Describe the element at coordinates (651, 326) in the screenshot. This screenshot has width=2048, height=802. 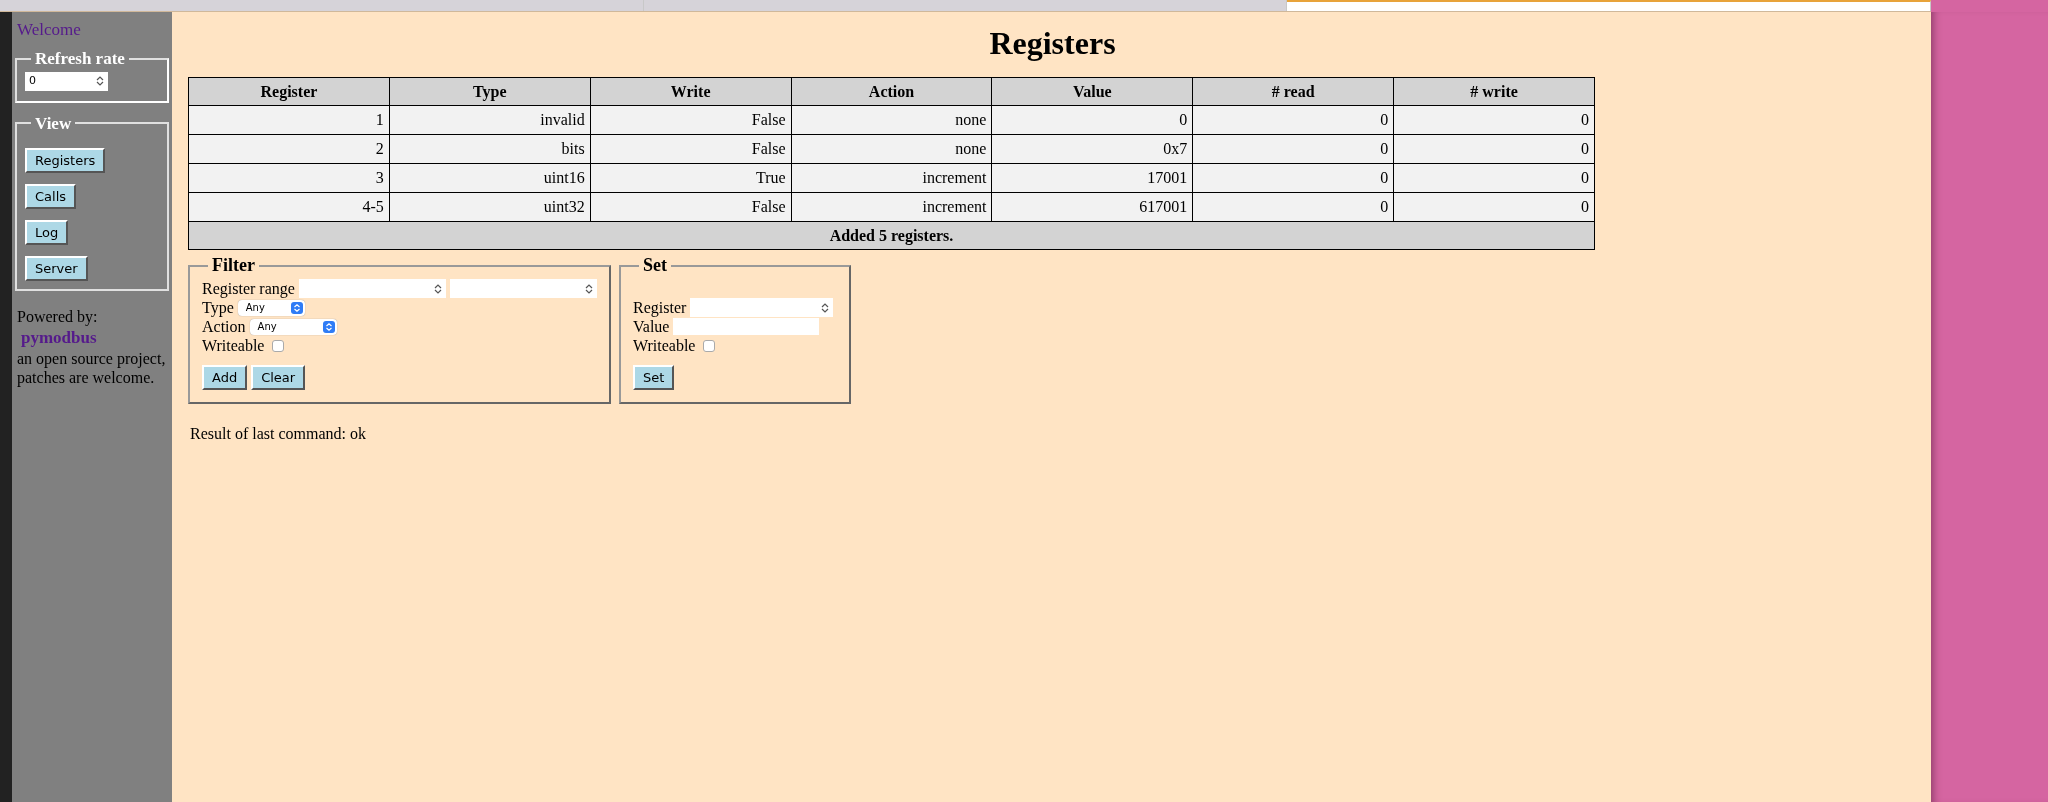
I see `field-label: Value` at that location.